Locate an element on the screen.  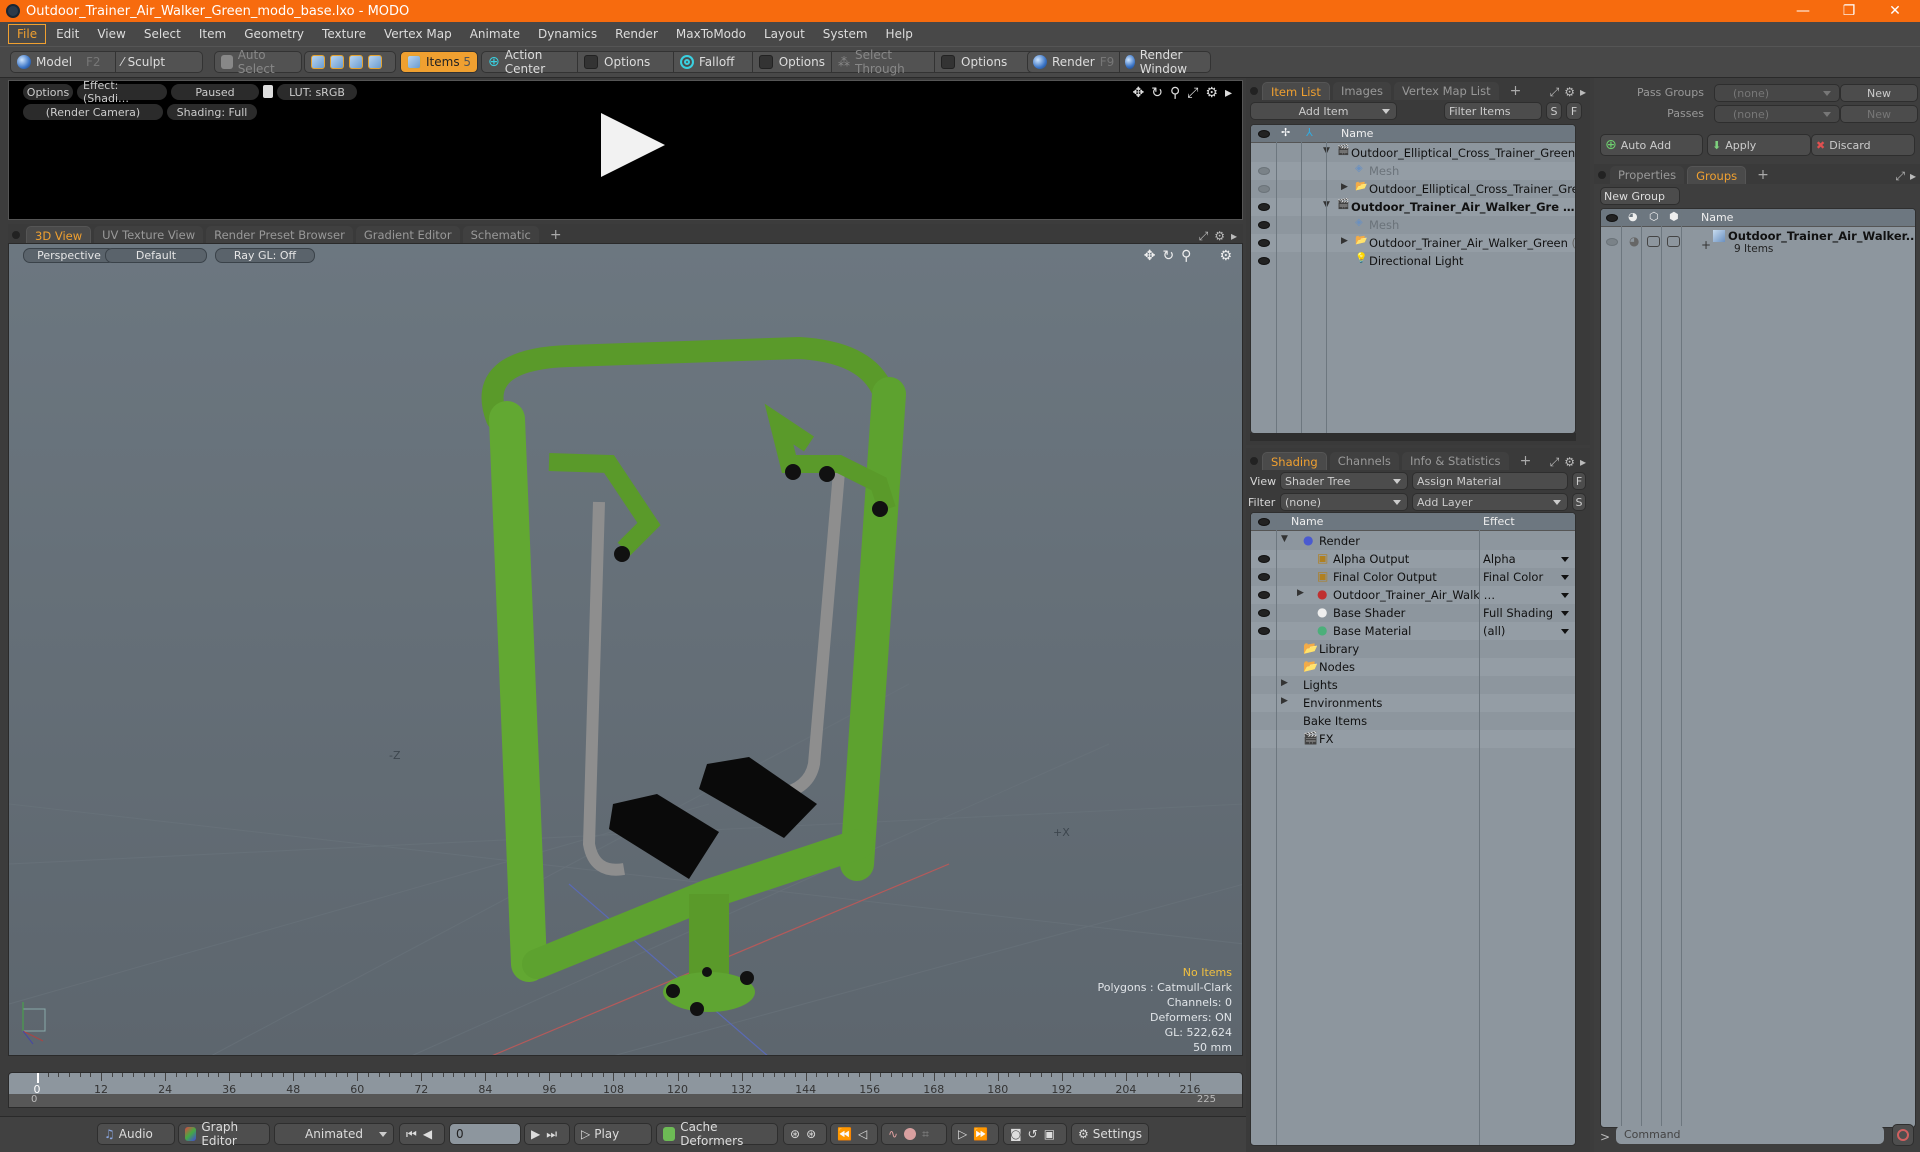
passes-new-button: New is located at coordinates (1879, 114).